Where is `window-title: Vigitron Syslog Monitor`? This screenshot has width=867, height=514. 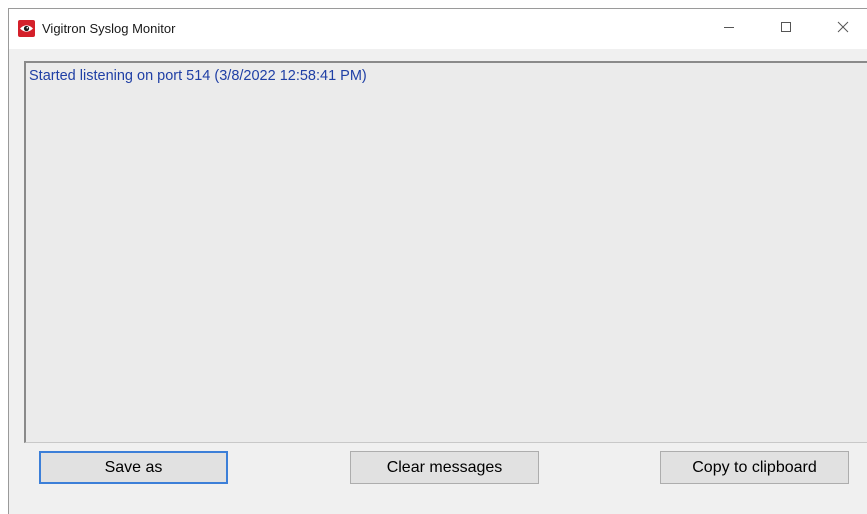
window-title: Vigitron Syslog Monitor is located at coordinates (109, 28).